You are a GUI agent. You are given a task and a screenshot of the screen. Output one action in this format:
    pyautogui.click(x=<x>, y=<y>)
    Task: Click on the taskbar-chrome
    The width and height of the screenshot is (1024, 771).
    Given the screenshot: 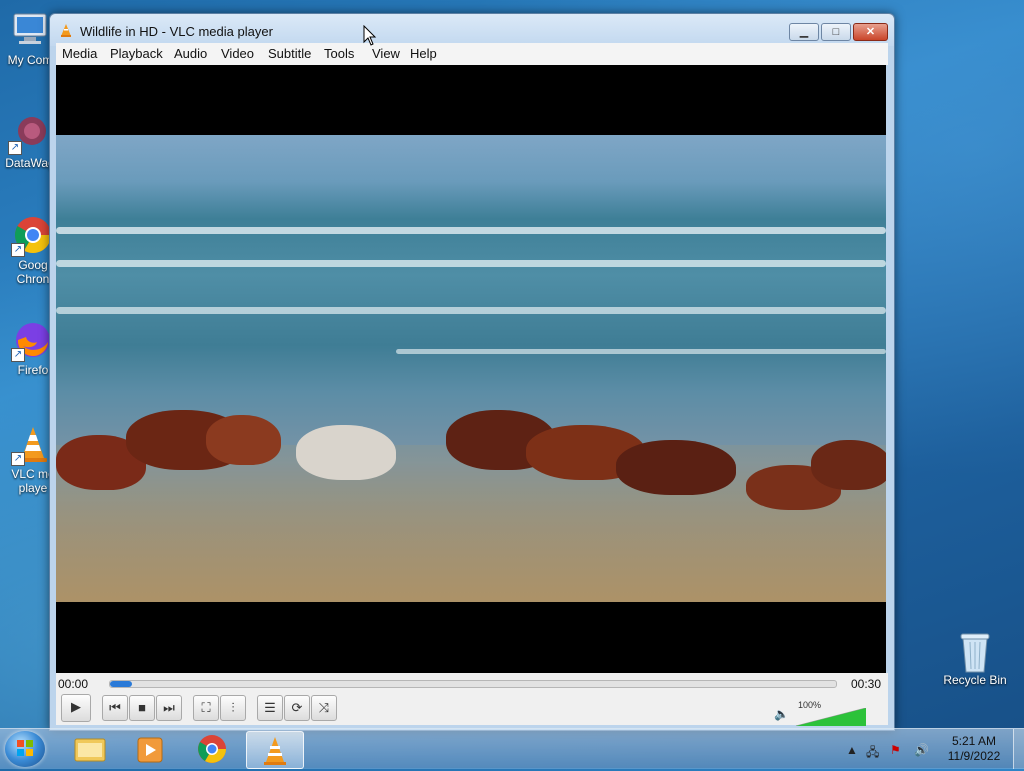 What is the action you would take?
    pyautogui.click(x=212, y=749)
    